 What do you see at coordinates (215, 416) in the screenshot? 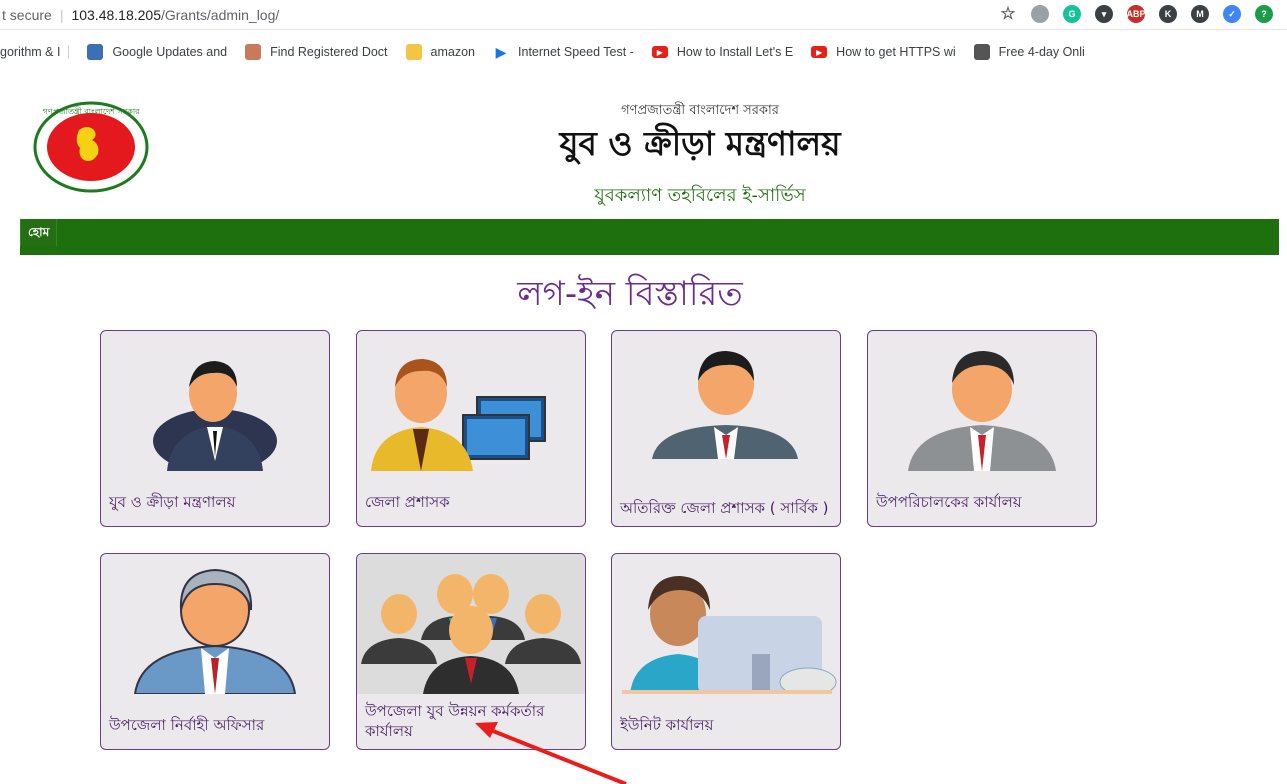
I see `businessman-icon` at bounding box center [215, 416].